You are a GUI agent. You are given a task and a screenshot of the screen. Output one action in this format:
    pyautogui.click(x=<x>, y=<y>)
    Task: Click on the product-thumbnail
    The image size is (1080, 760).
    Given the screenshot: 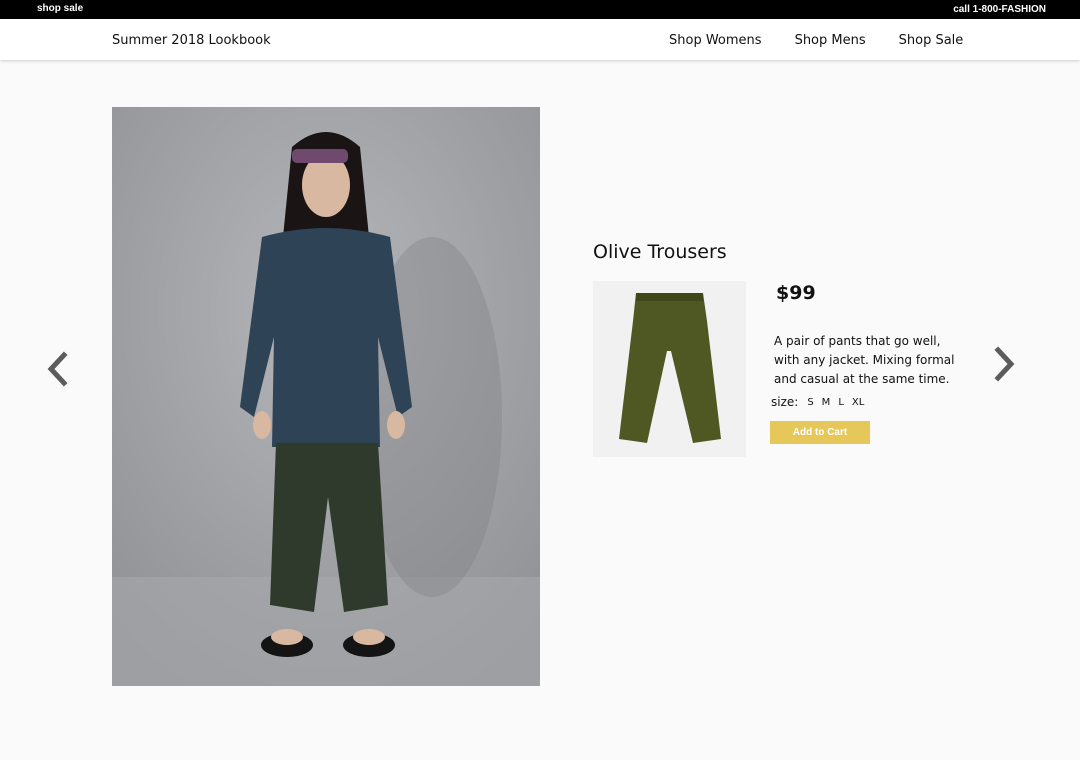 What is the action you would take?
    pyautogui.click(x=669, y=369)
    